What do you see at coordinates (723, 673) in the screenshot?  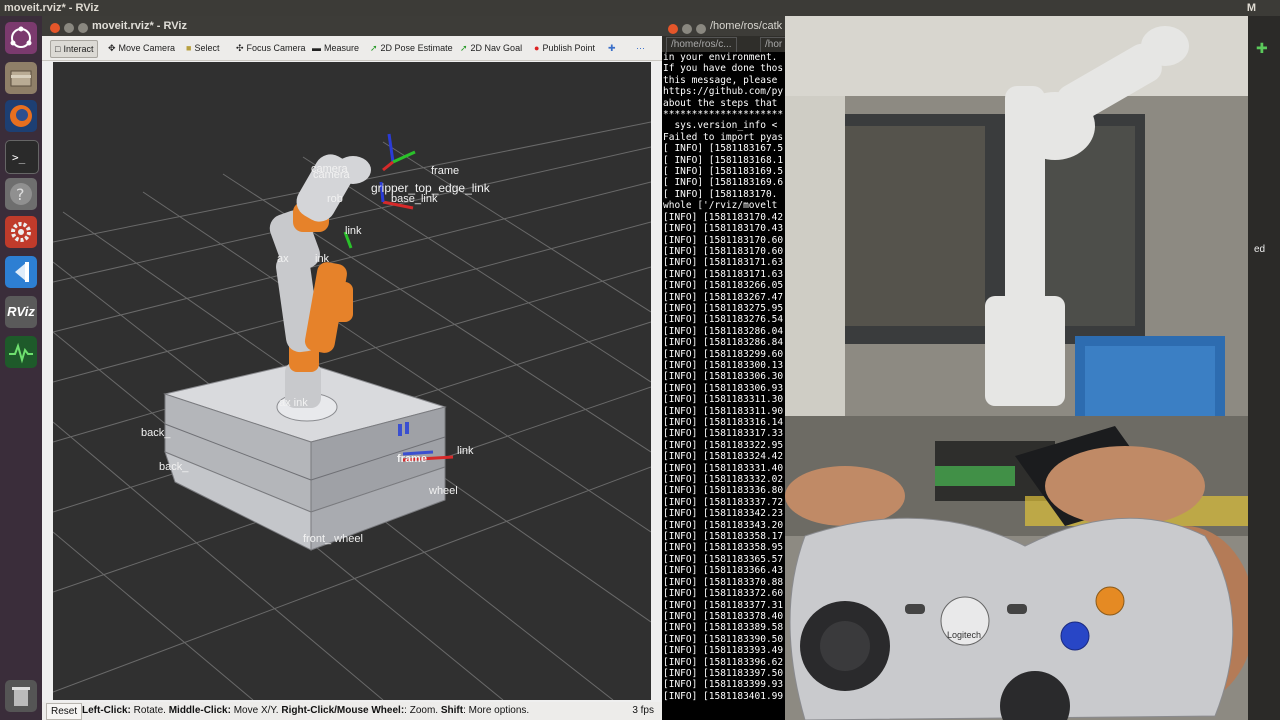 I see `terminal-line: [INFO] [1581183397.50` at bounding box center [723, 673].